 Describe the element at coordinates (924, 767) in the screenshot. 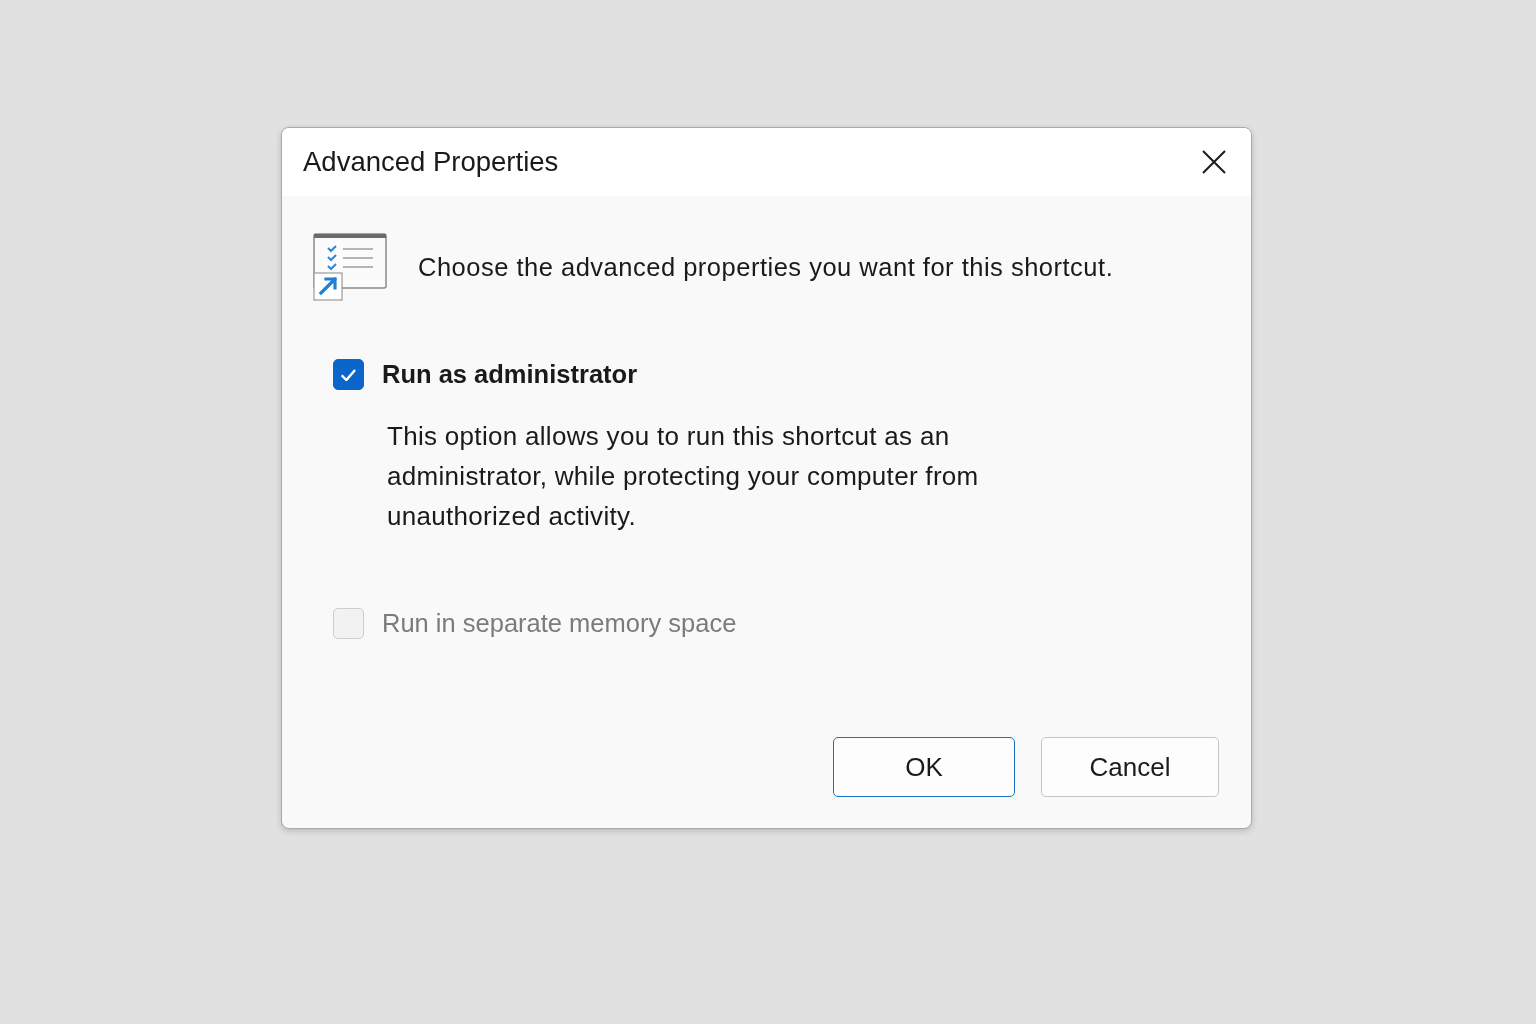

I see `default-button: OK` at that location.